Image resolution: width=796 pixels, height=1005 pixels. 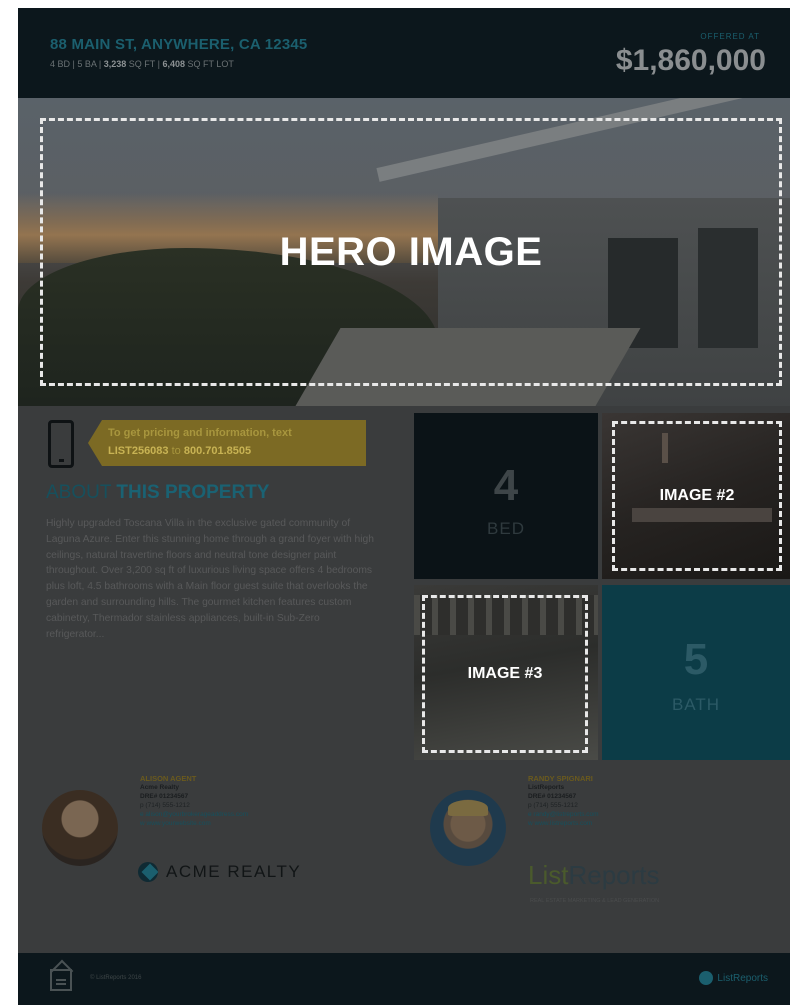 What do you see at coordinates (210, 64) in the screenshot?
I see `specs-lot-unit: SQ FT LOT` at bounding box center [210, 64].